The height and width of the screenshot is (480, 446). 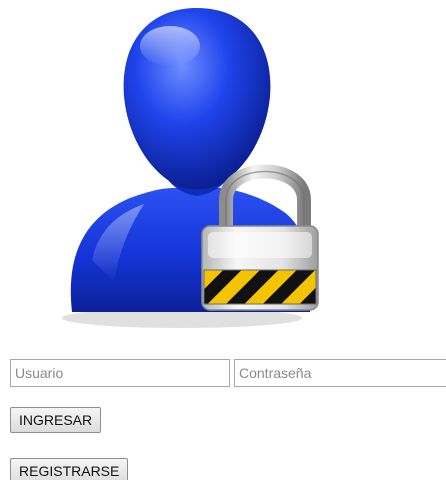 I want to click on username-input, so click(x=120, y=373).